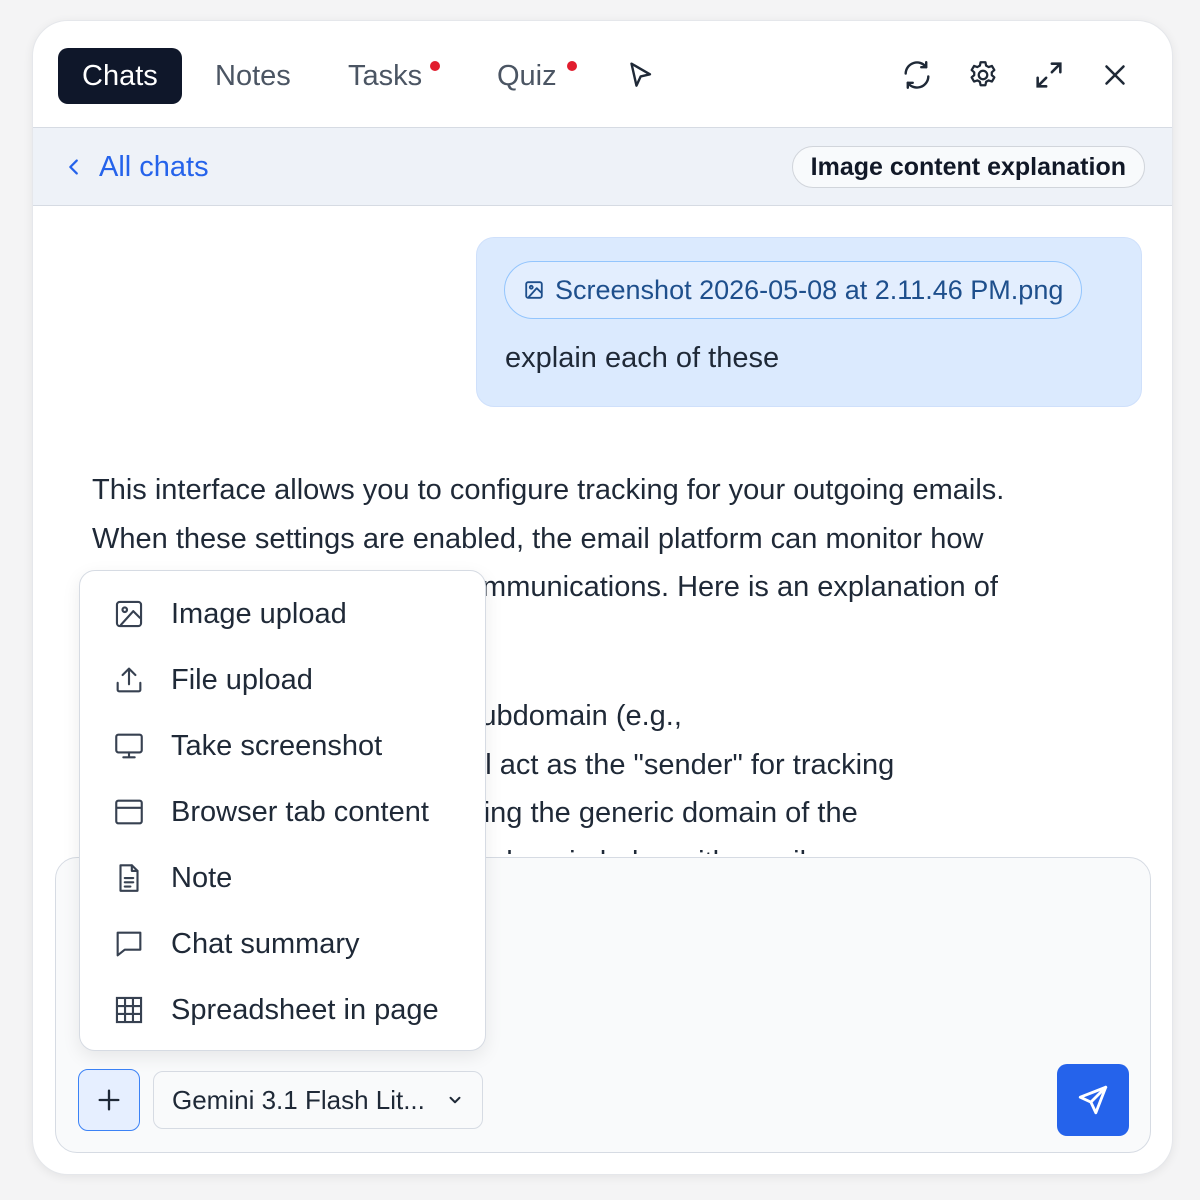 The width and height of the screenshot is (1200, 1200). What do you see at coordinates (129, 1010) in the screenshot?
I see `grid-icon` at bounding box center [129, 1010].